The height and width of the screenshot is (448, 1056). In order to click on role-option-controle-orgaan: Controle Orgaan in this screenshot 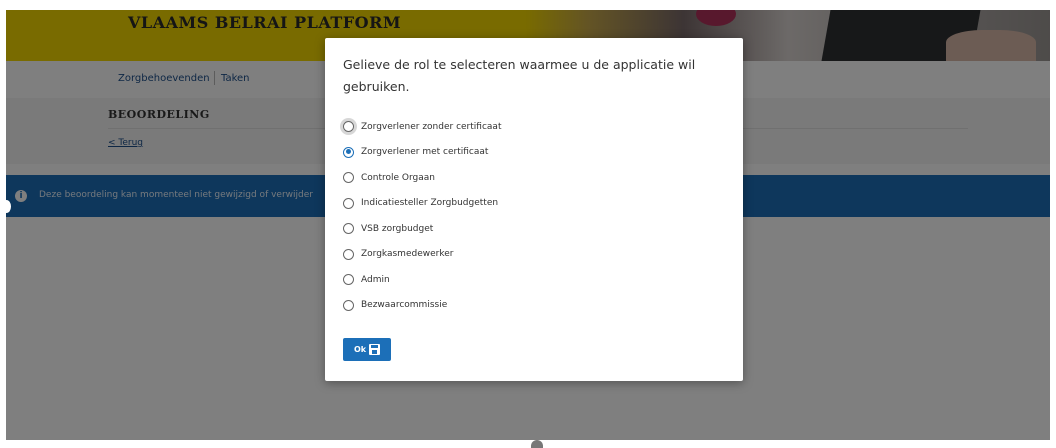, I will do `click(422, 178)`.